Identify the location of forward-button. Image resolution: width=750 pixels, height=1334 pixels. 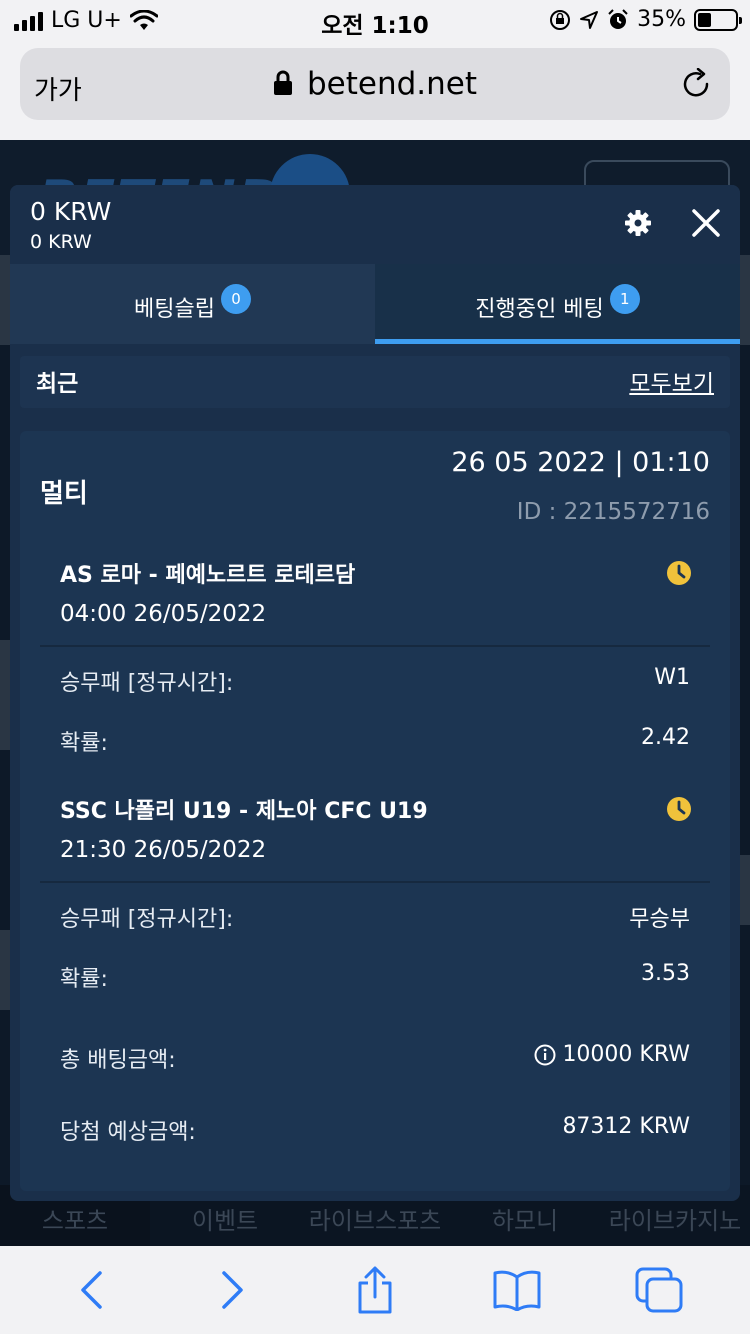
(233, 1290).